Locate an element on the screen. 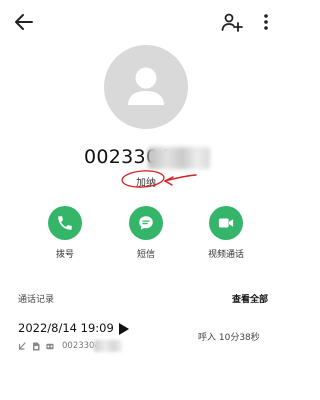  sms-button is located at coordinates (146, 223).